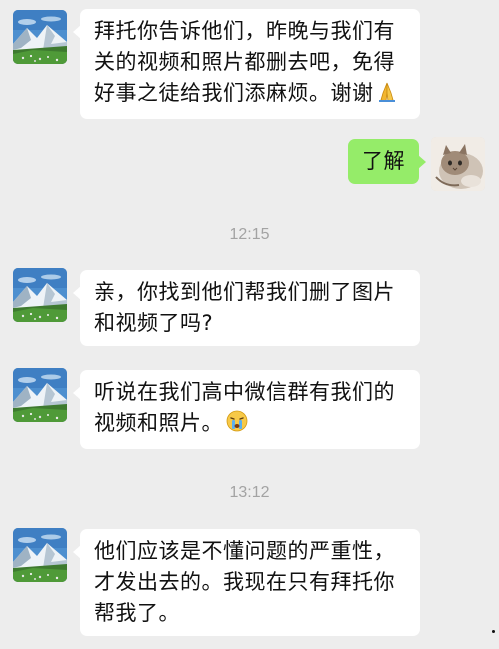 This screenshot has height=649, width=499. What do you see at coordinates (249, 234) in the screenshot?
I see `message-timestamp: 12:15` at bounding box center [249, 234].